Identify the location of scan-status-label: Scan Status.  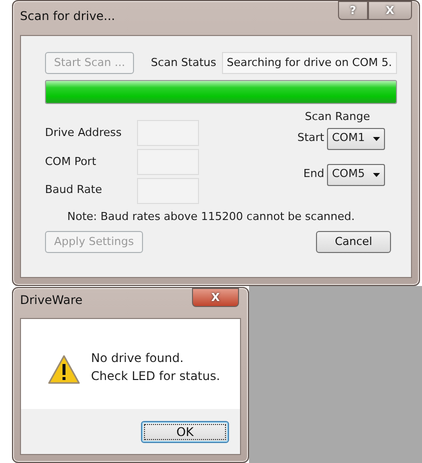
(183, 62).